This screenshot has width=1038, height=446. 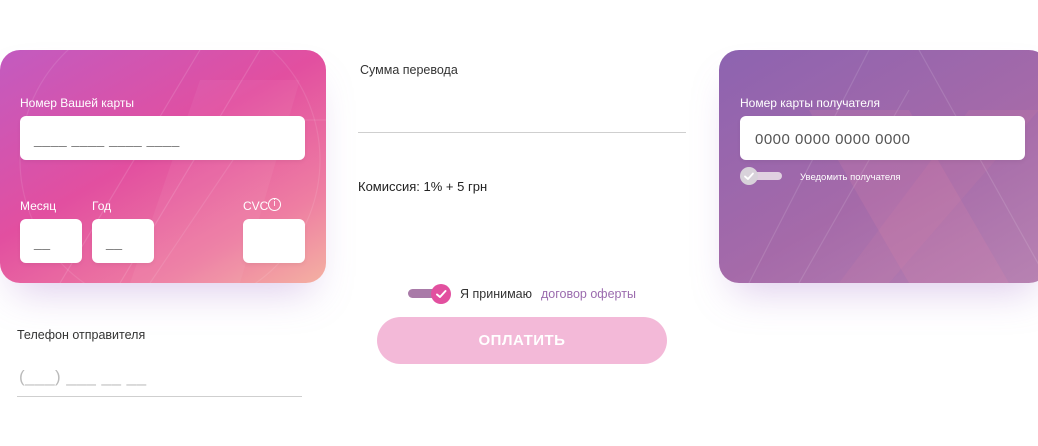 I want to click on month-label: Месяц, so click(x=38, y=206).